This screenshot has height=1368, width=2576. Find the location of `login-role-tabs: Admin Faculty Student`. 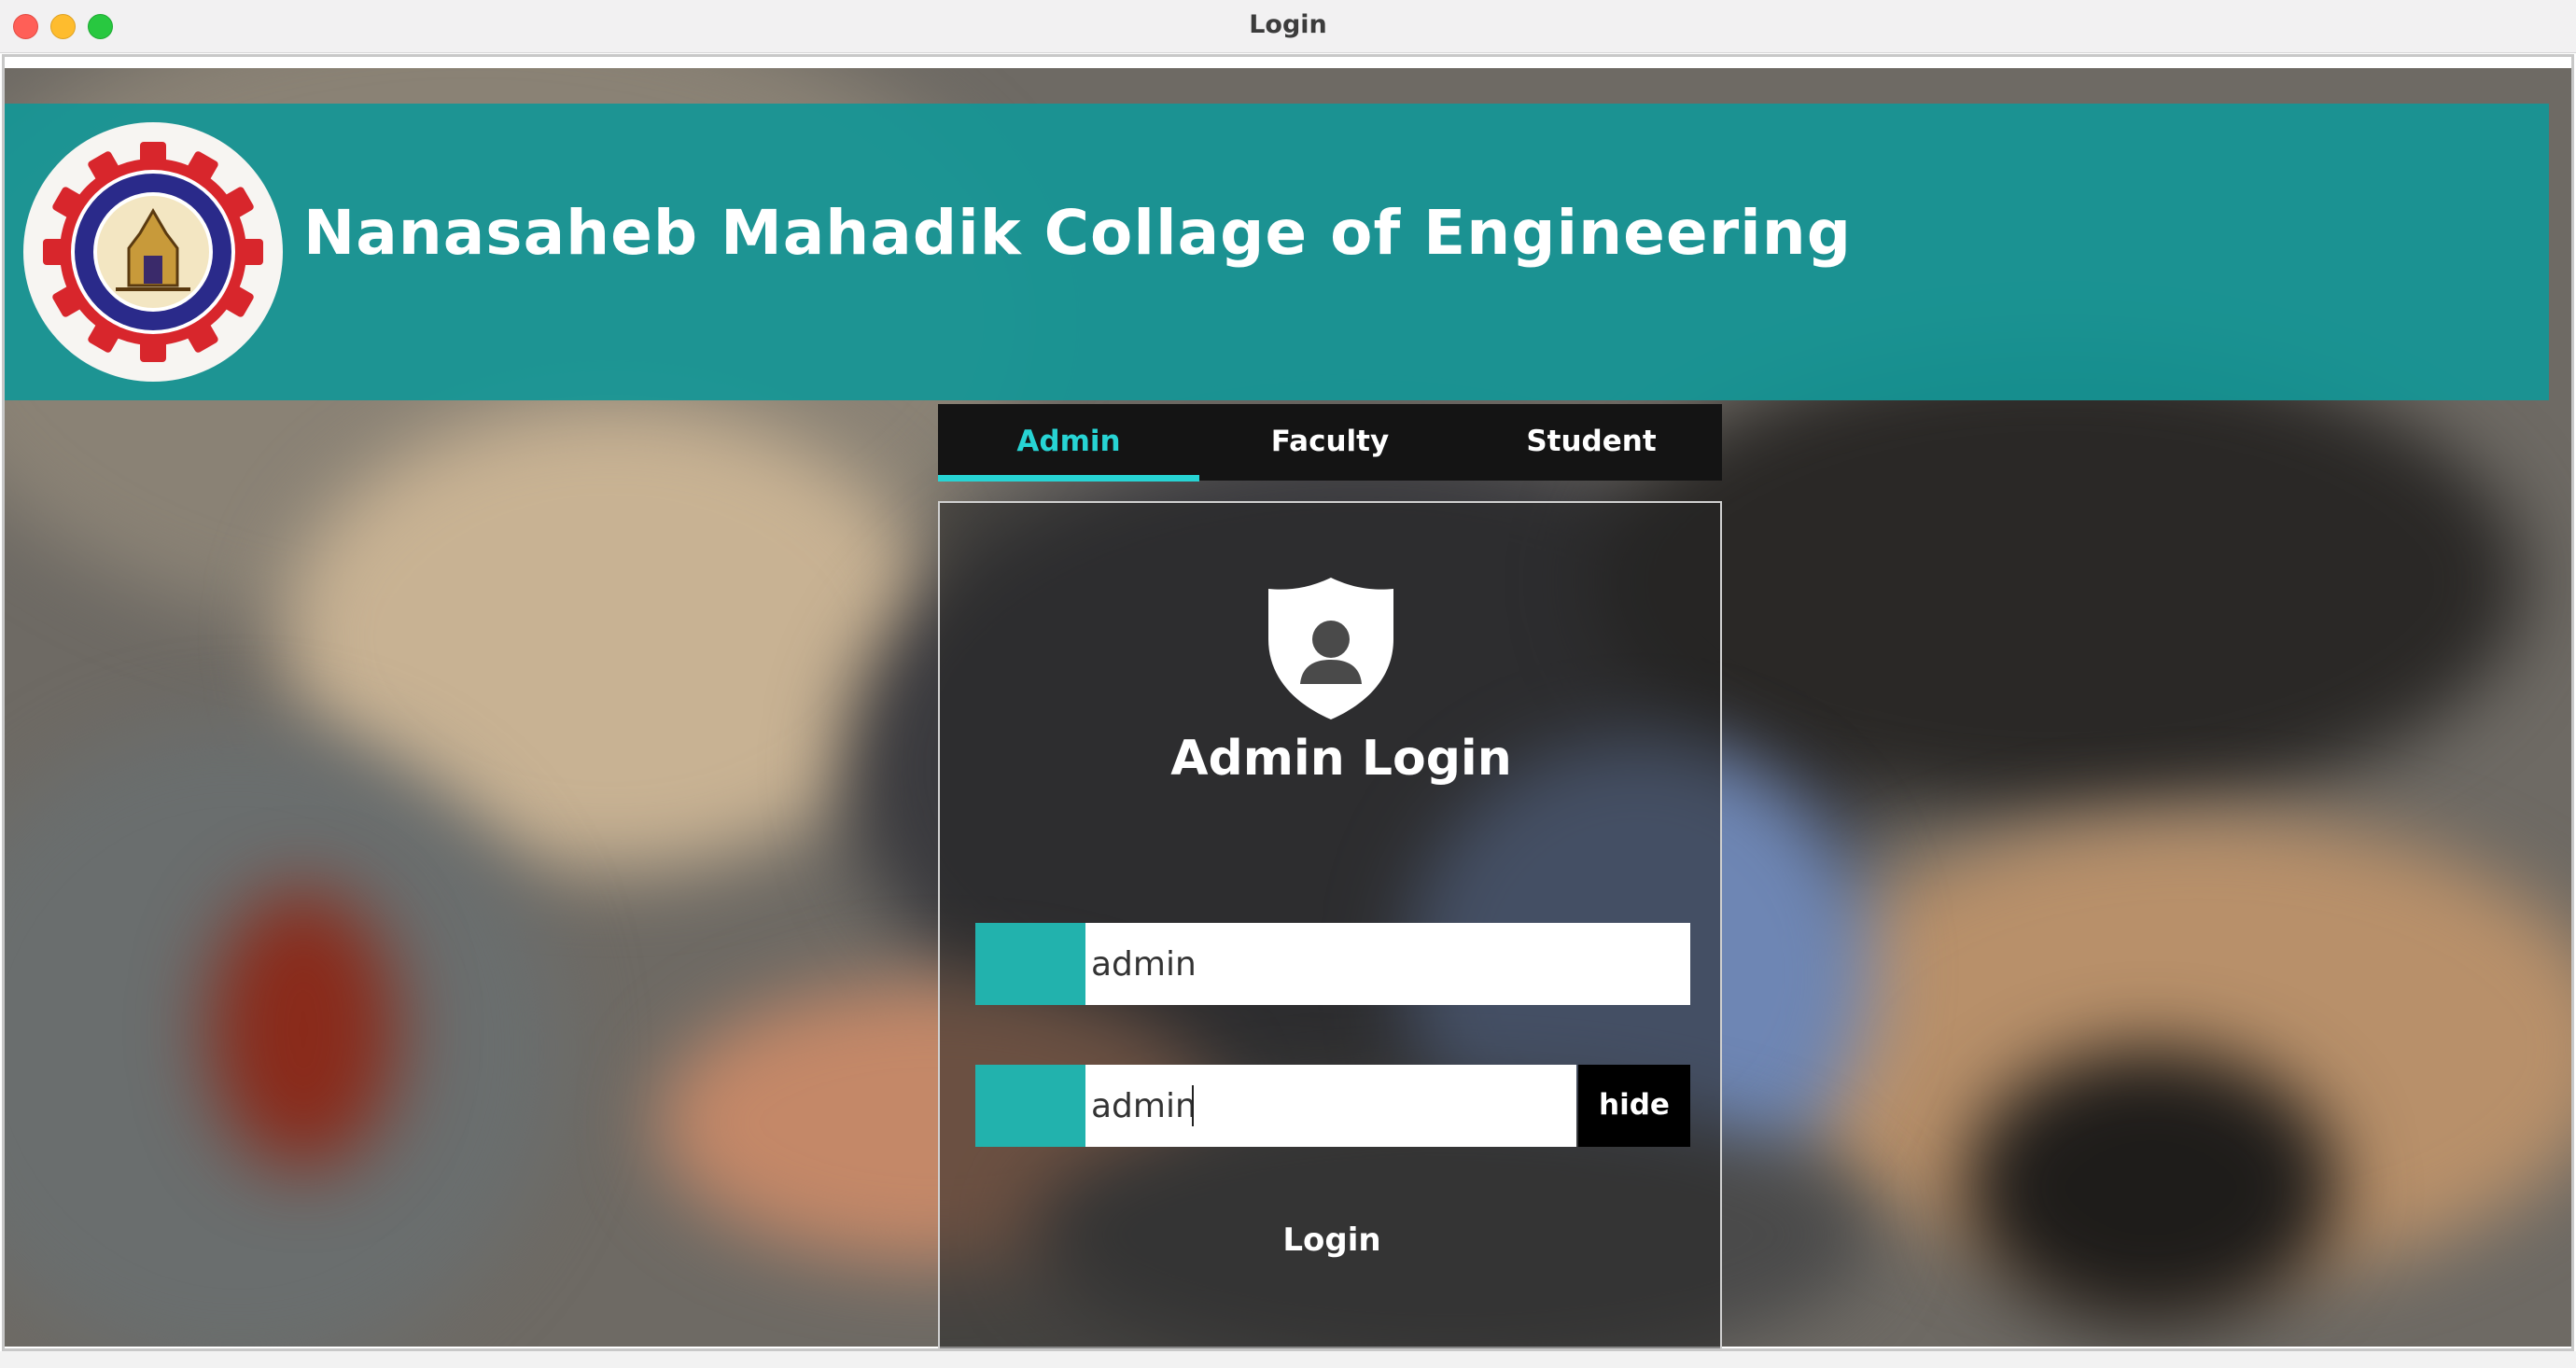

login-role-tabs: Admin Faculty Student is located at coordinates (1330, 443).